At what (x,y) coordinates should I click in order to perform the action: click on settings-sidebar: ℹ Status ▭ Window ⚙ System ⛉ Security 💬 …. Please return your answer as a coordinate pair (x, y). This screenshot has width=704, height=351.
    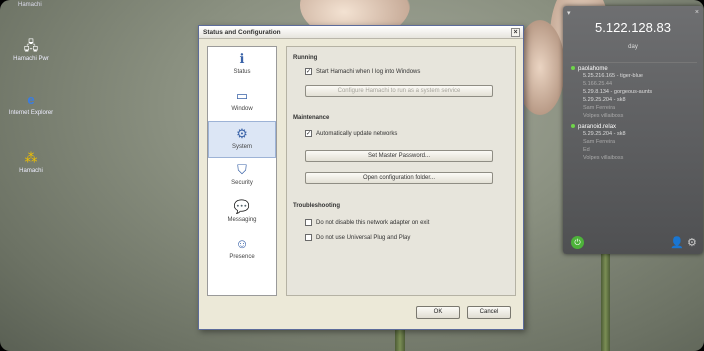
    Looking at the image, I should click on (242, 171).